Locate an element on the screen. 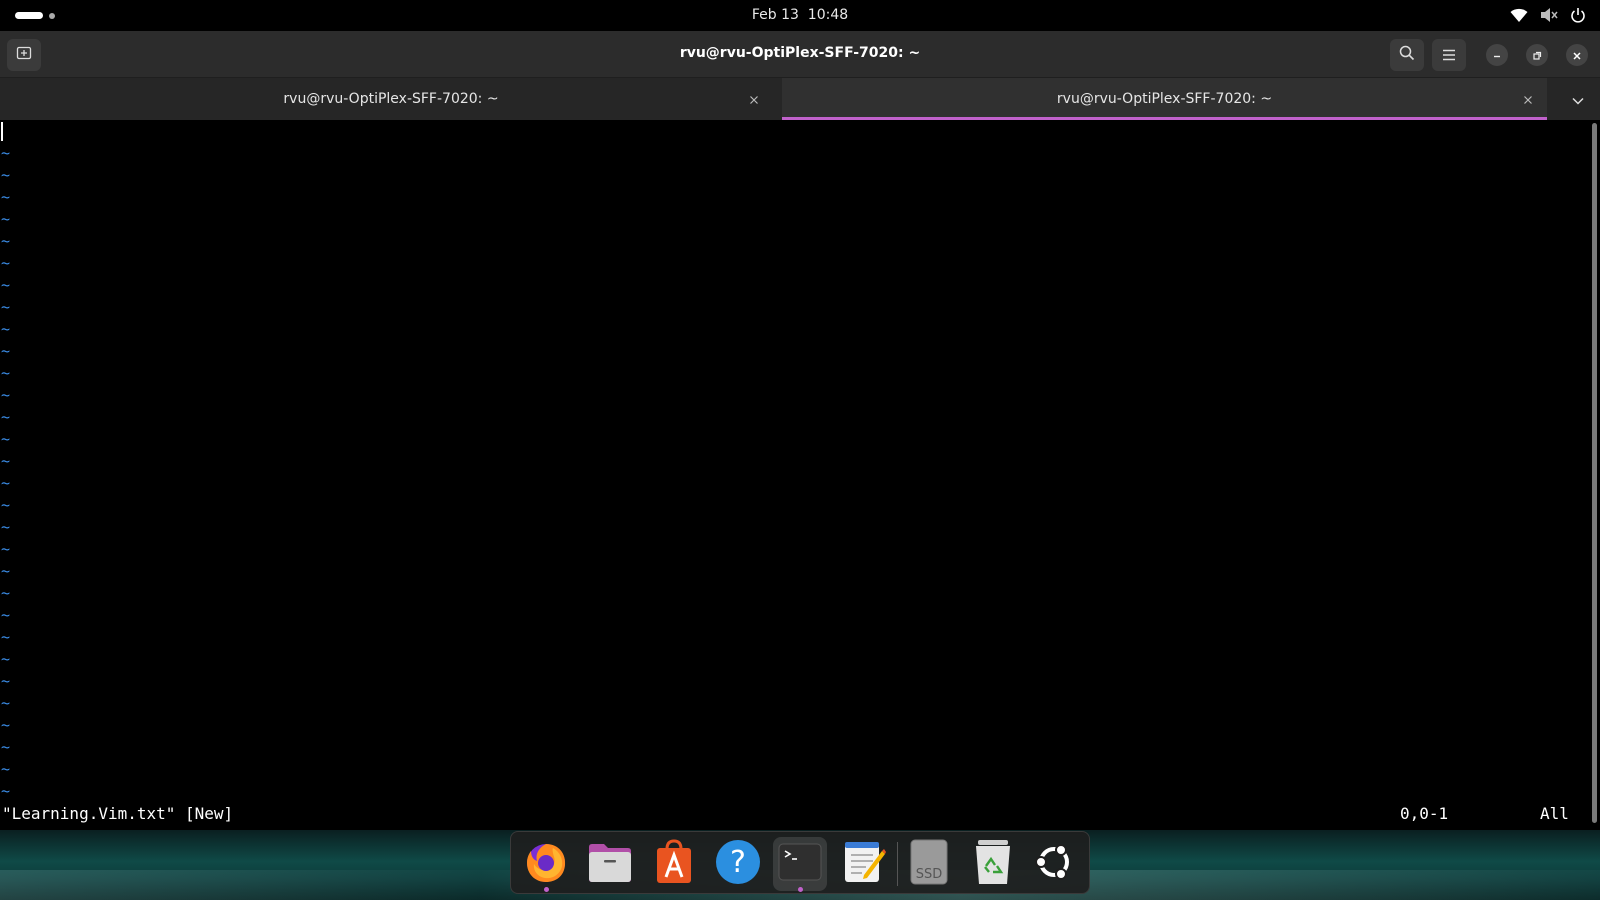  firefox-icon is located at coordinates (546, 864).